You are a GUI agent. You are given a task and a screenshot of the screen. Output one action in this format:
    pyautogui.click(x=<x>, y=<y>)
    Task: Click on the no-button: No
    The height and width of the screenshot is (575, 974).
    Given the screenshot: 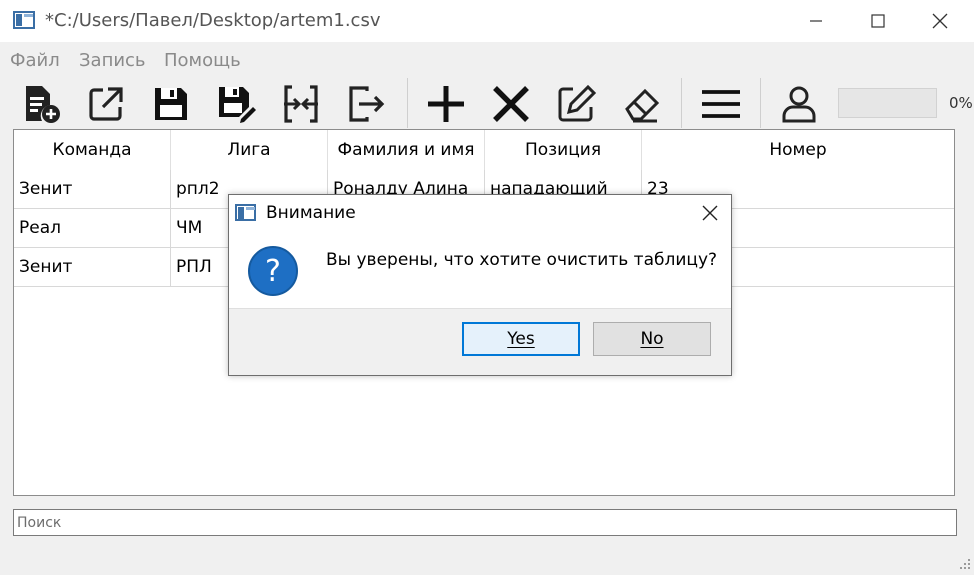 What is the action you would take?
    pyautogui.click(x=652, y=339)
    